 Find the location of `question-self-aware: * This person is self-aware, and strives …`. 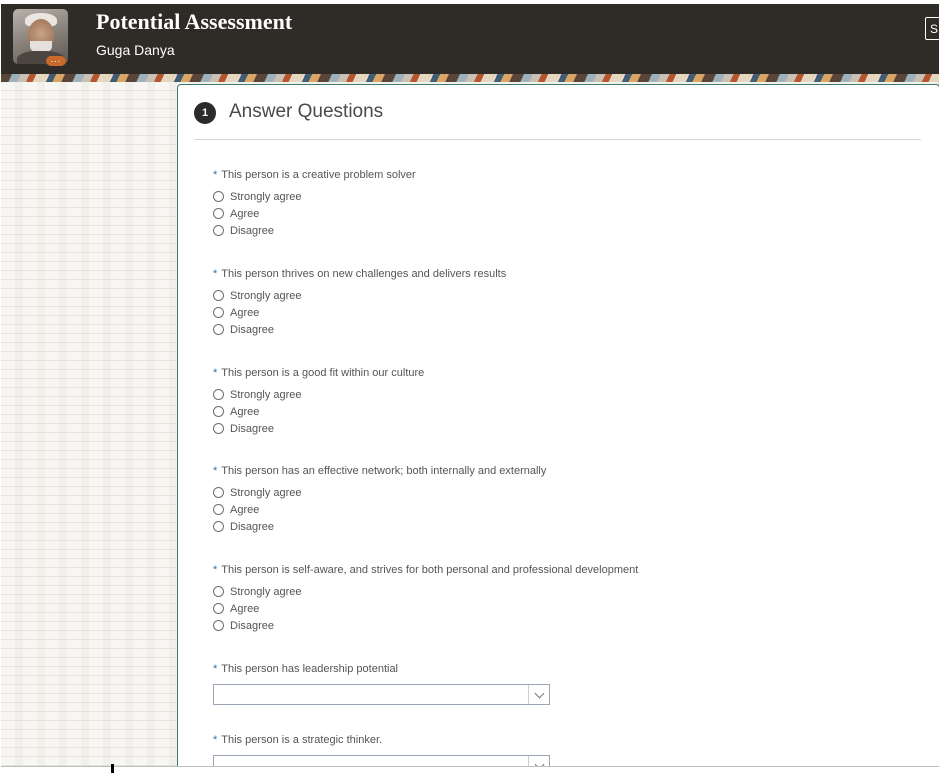

question-self-aware: * This person is self-aware, and strives … is located at coordinates (563, 598).